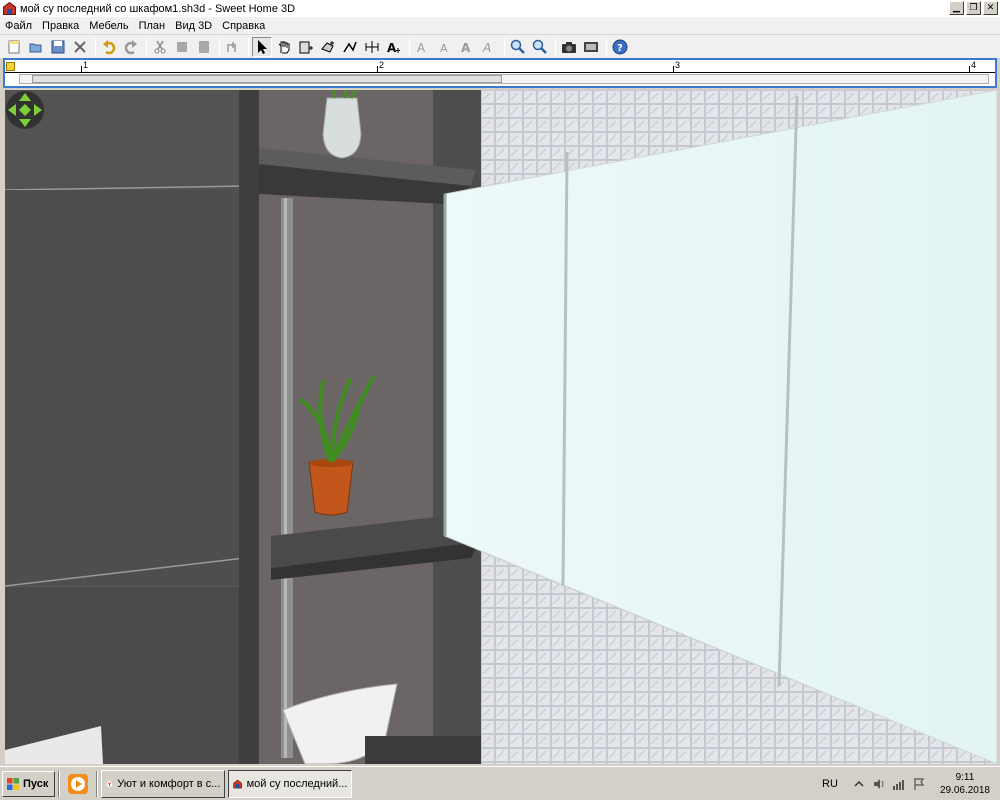  What do you see at coordinates (306, 47) in the screenshot?
I see `create-walls-button` at bounding box center [306, 47].